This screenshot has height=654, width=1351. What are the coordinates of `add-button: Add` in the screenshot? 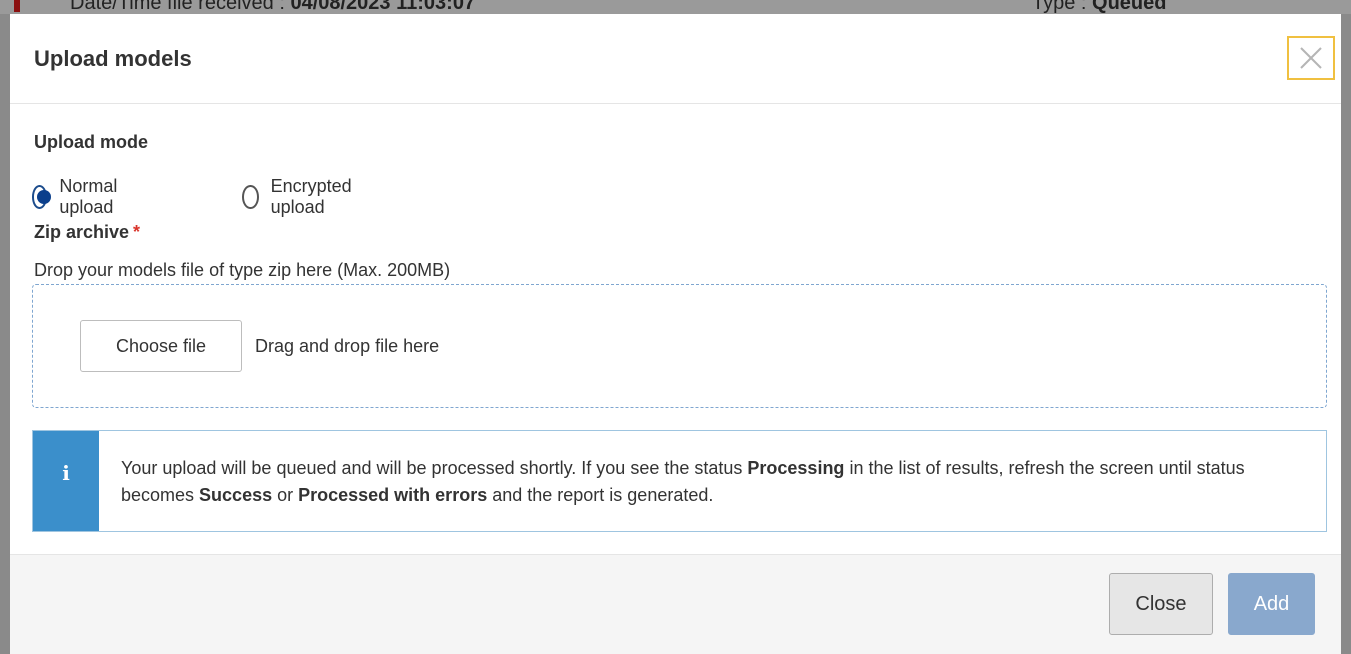 It's located at (1271, 604).